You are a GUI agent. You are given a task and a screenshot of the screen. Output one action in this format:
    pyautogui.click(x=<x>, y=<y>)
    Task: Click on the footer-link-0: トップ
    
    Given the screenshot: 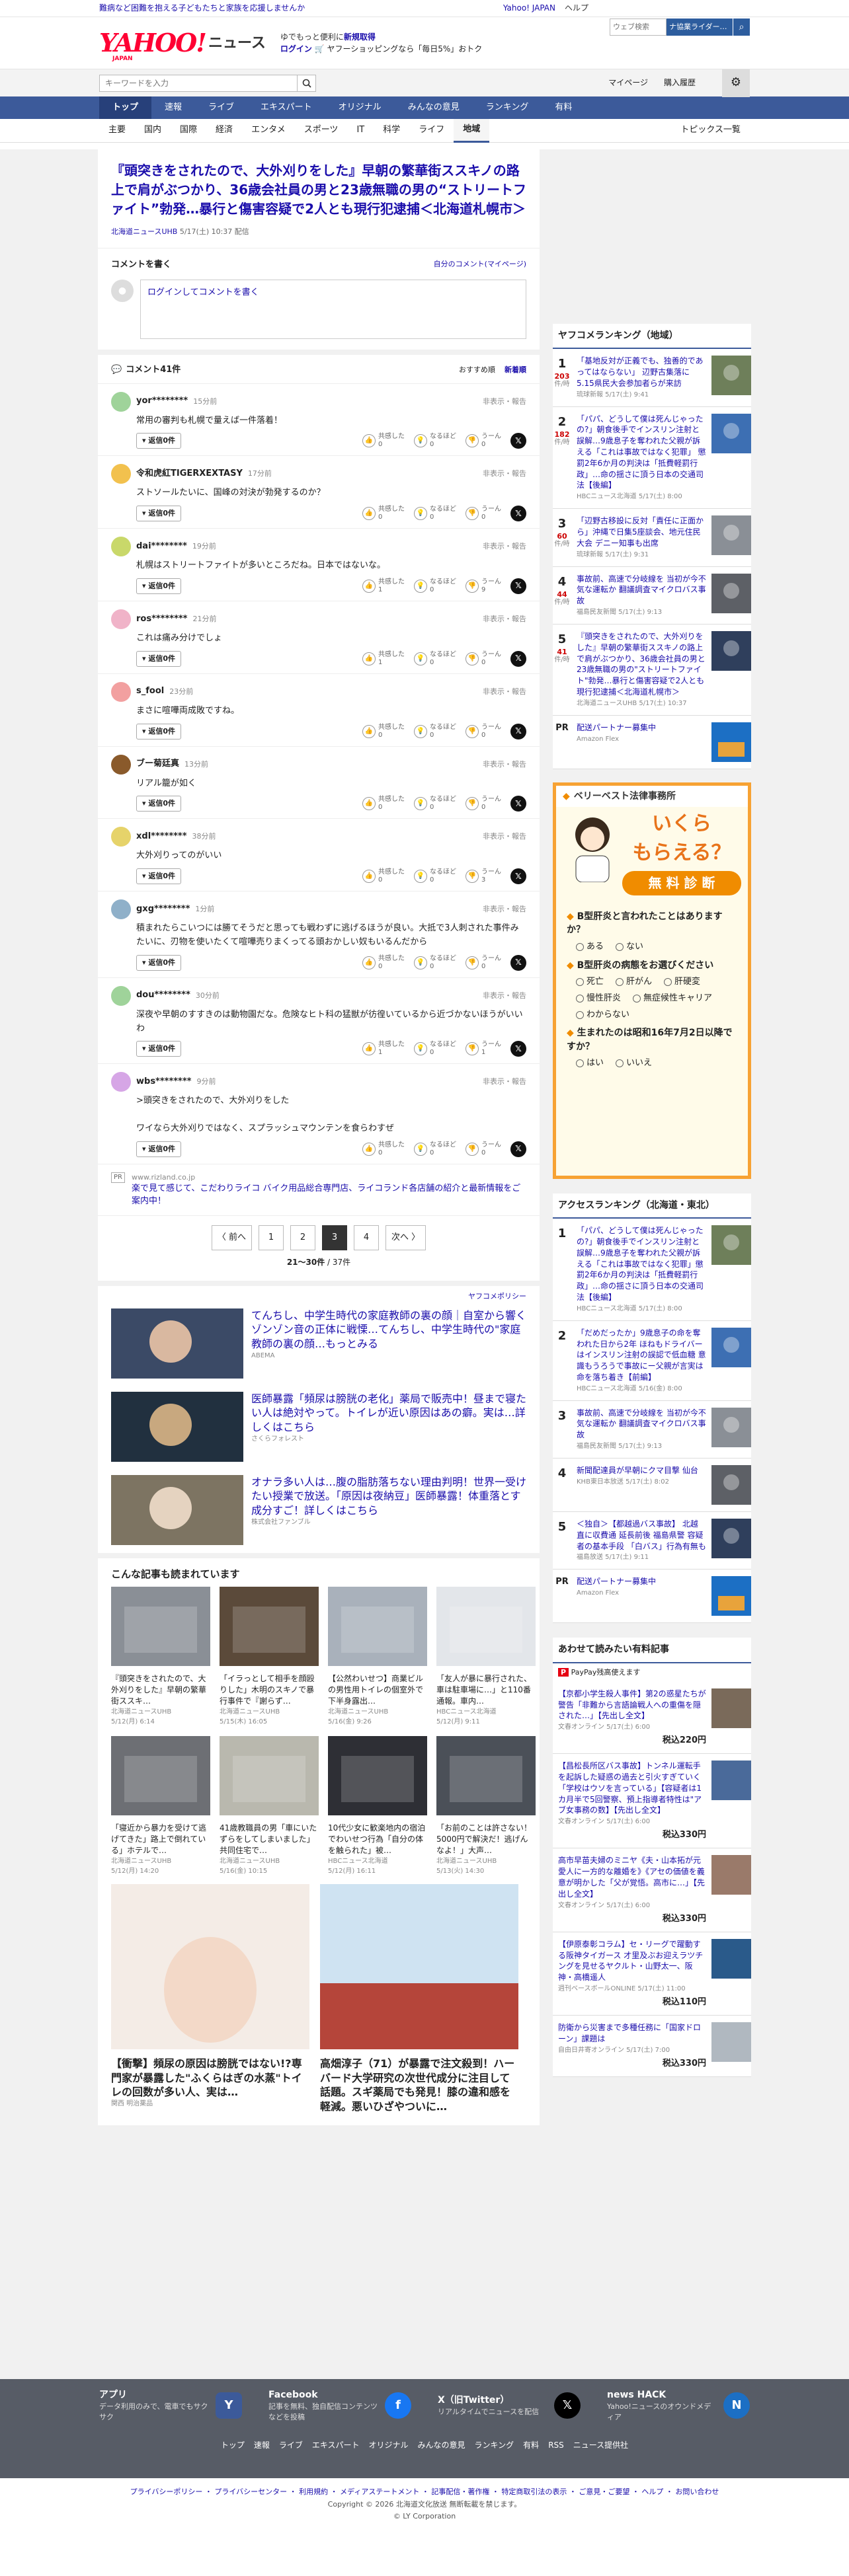 What is the action you would take?
    pyautogui.click(x=233, y=2445)
    